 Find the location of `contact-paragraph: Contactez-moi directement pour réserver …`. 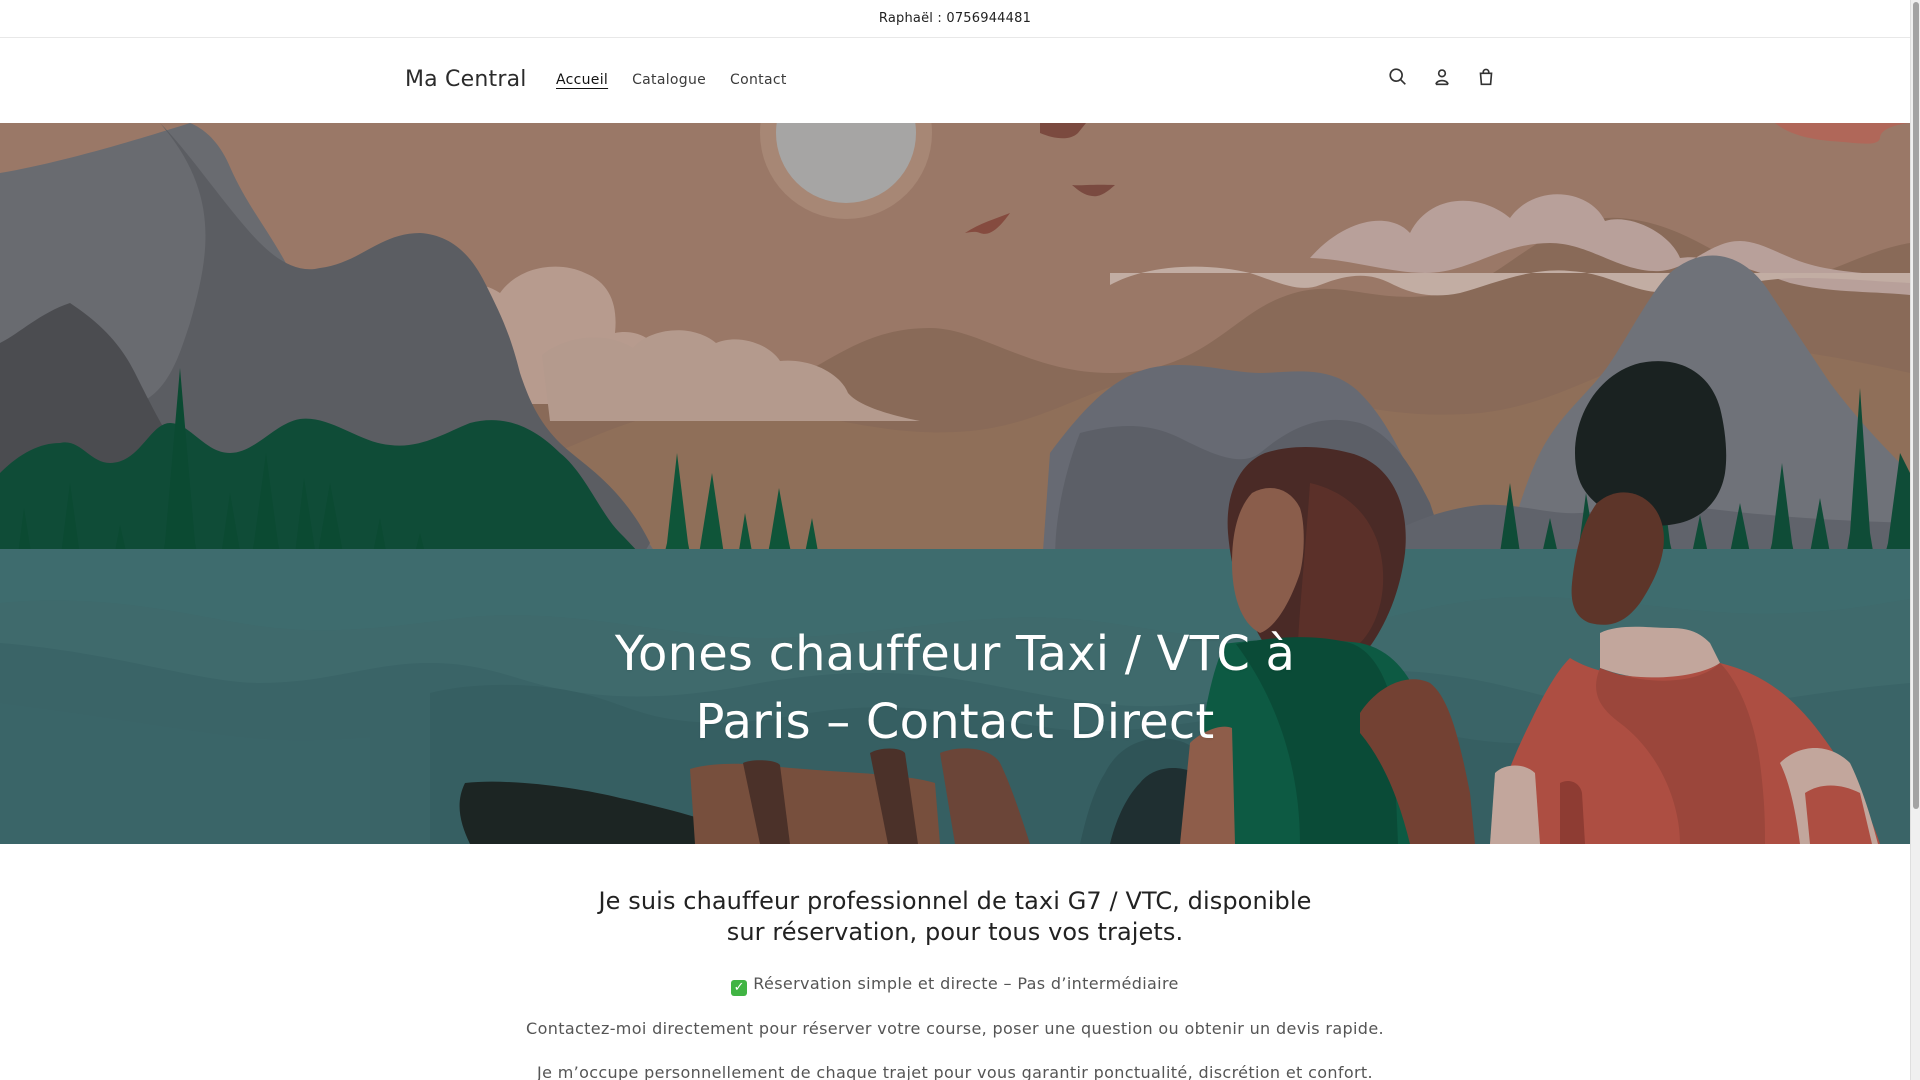

contact-paragraph: Contactez-moi directement pour réserver … is located at coordinates (955, 1028).